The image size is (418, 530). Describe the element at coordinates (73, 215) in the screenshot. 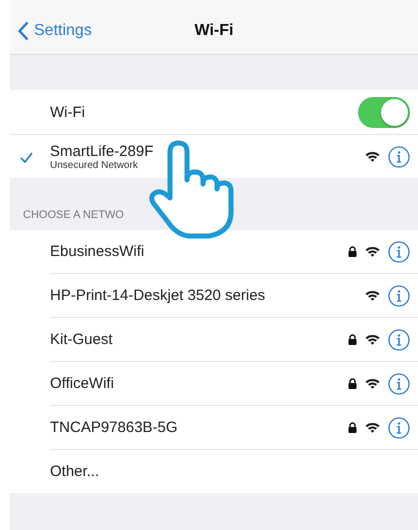

I see `section-header: CHOOSE A NETWO` at that location.